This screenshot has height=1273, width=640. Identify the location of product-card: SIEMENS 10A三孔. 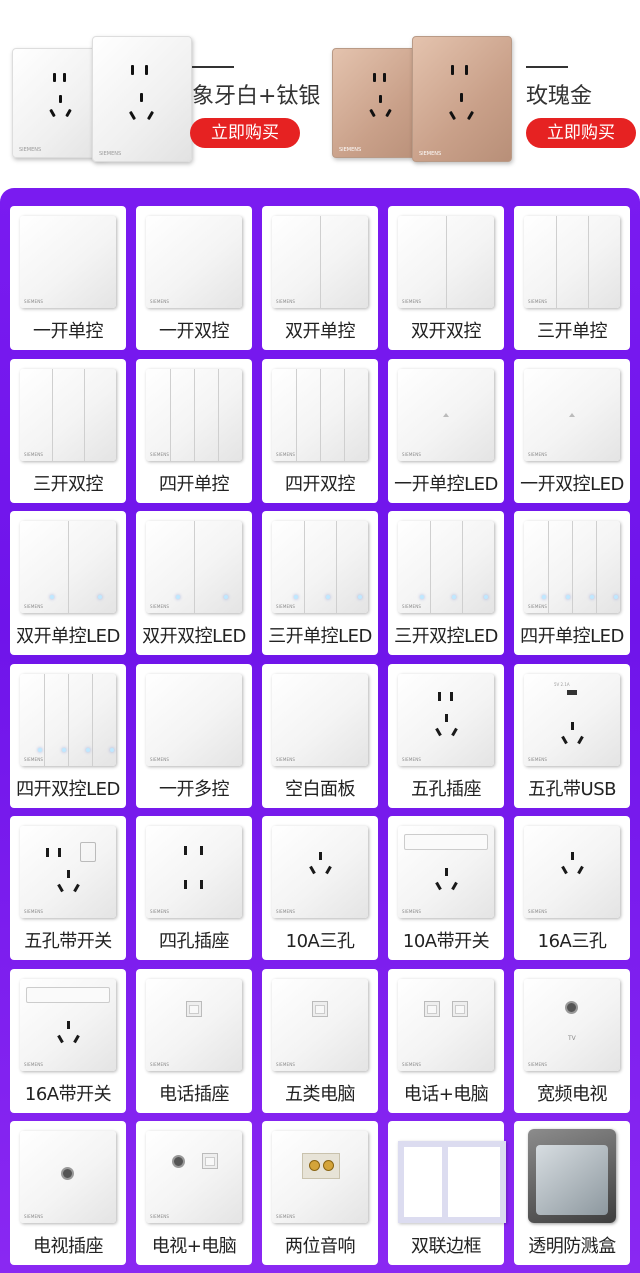
(320, 888).